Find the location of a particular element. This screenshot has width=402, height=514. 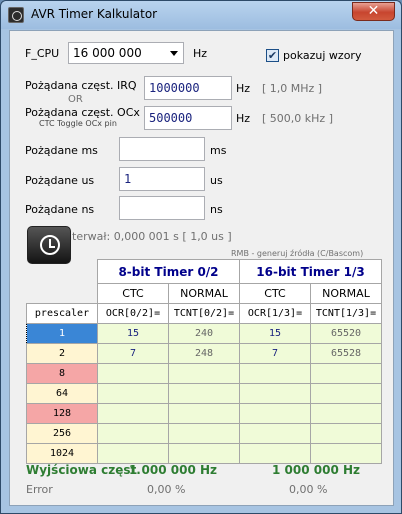

ocr13-header: OCR[1/3]= is located at coordinates (275, 313).